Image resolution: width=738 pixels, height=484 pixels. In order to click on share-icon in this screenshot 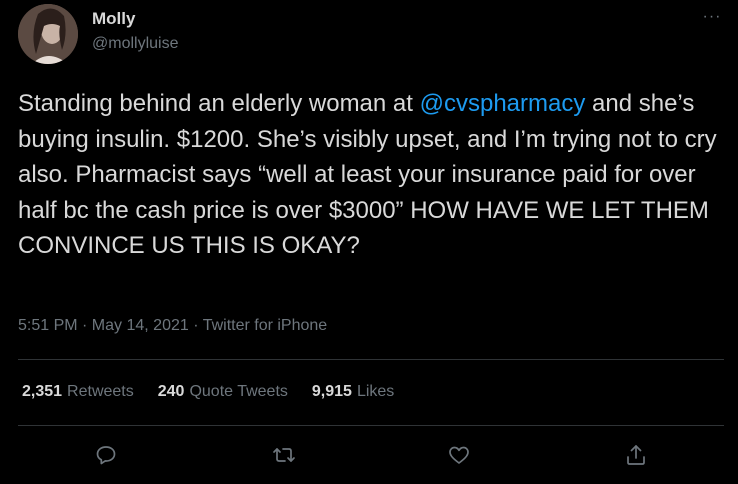, I will do `click(636, 455)`.